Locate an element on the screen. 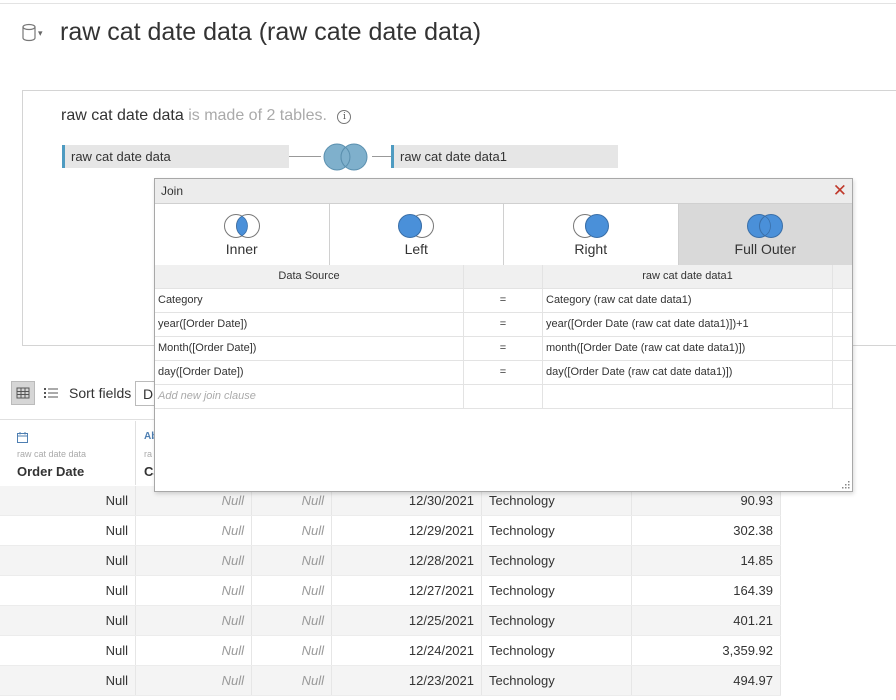  resize-grip-icon is located at coordinates (846, 485).